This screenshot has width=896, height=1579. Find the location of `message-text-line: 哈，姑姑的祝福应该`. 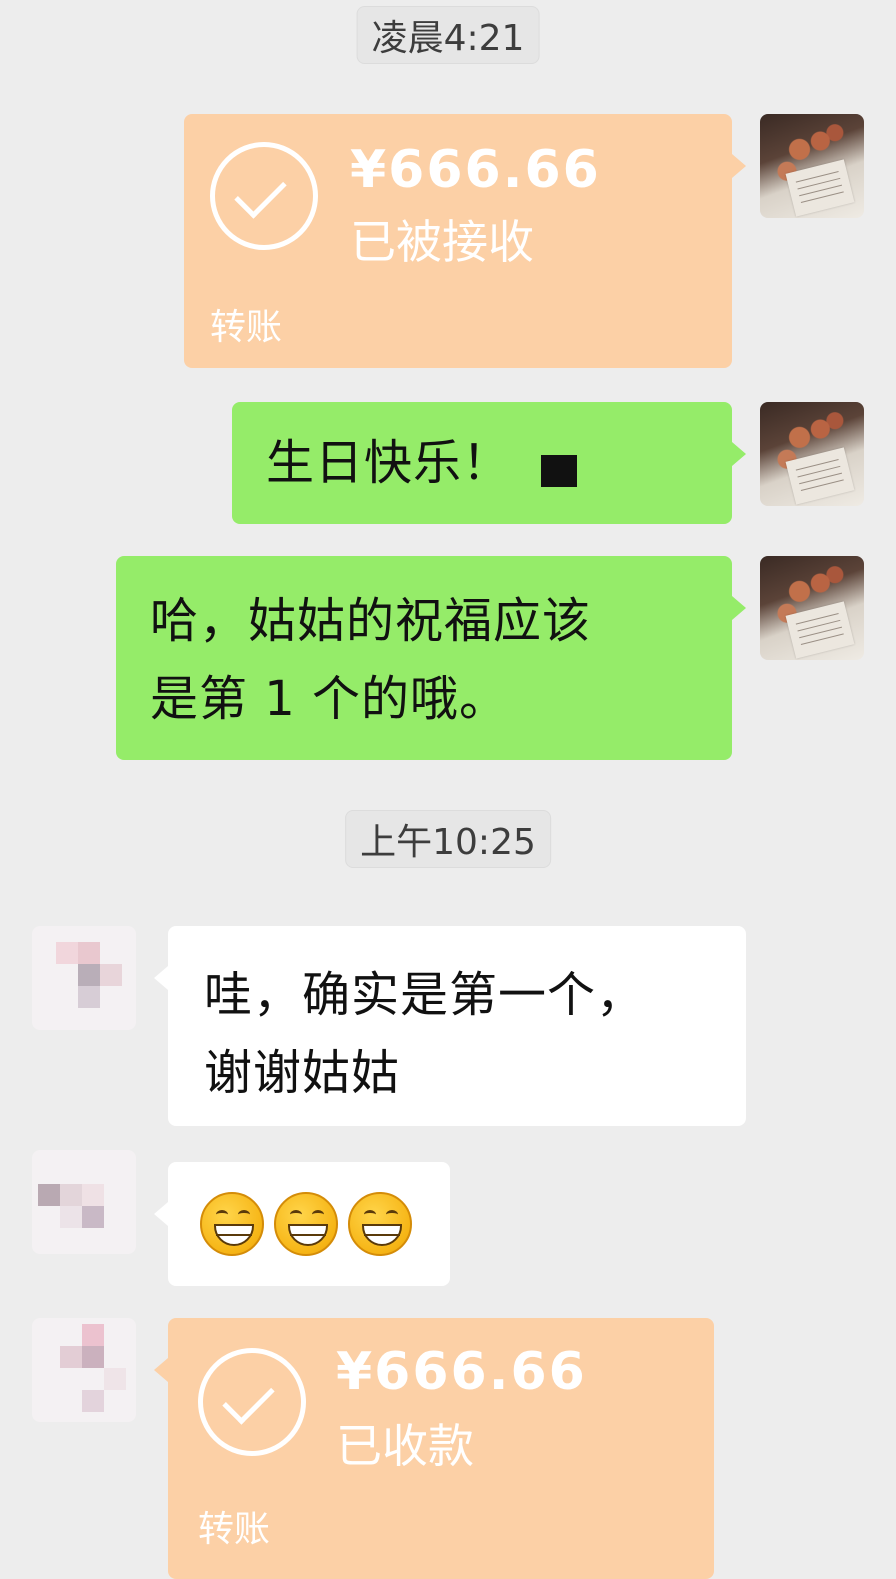

message-text-line: 哈，姑姑的祝福应该 is located at coordinates (371, 621).